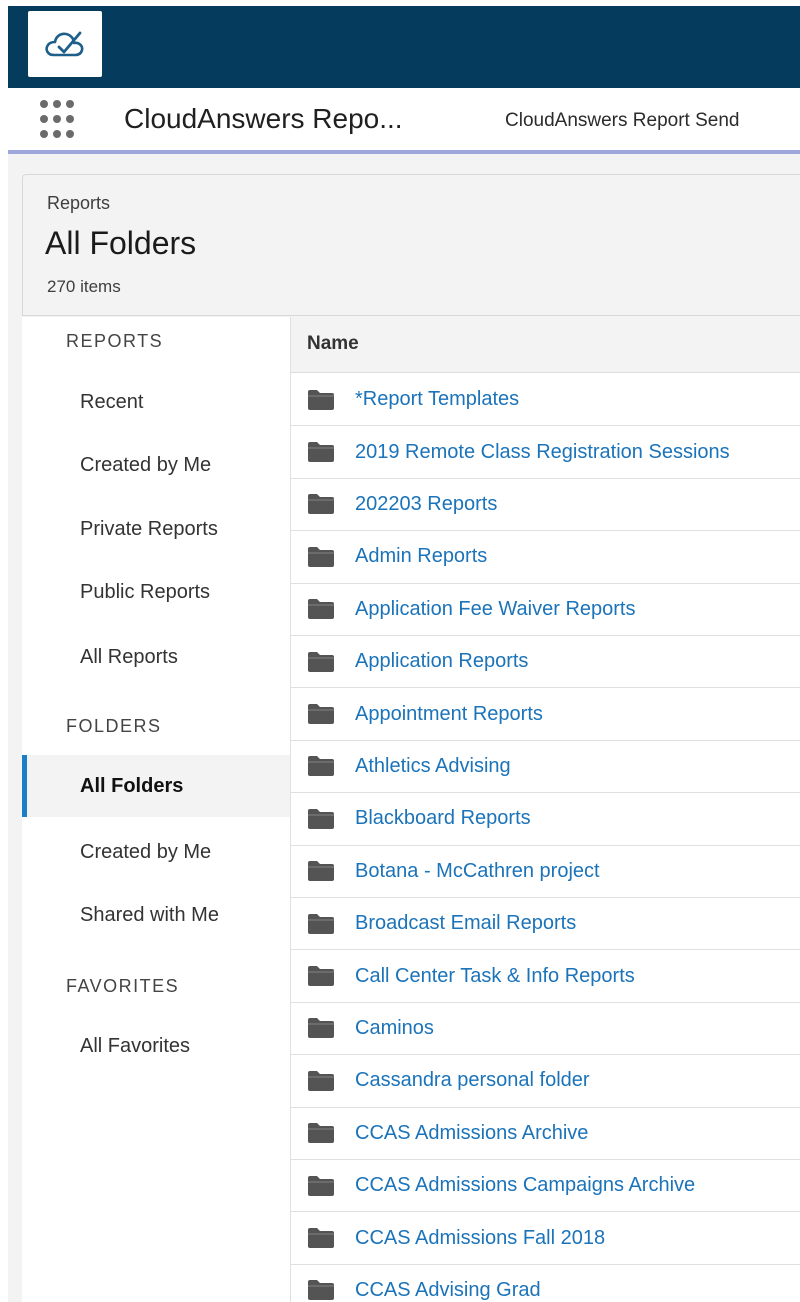 The height and width of the screenshot is (1302, 800). Describe the element at coordinates (477, 871) in the screenshot. I see `folder-link: Botana - McCathren project` at that location.